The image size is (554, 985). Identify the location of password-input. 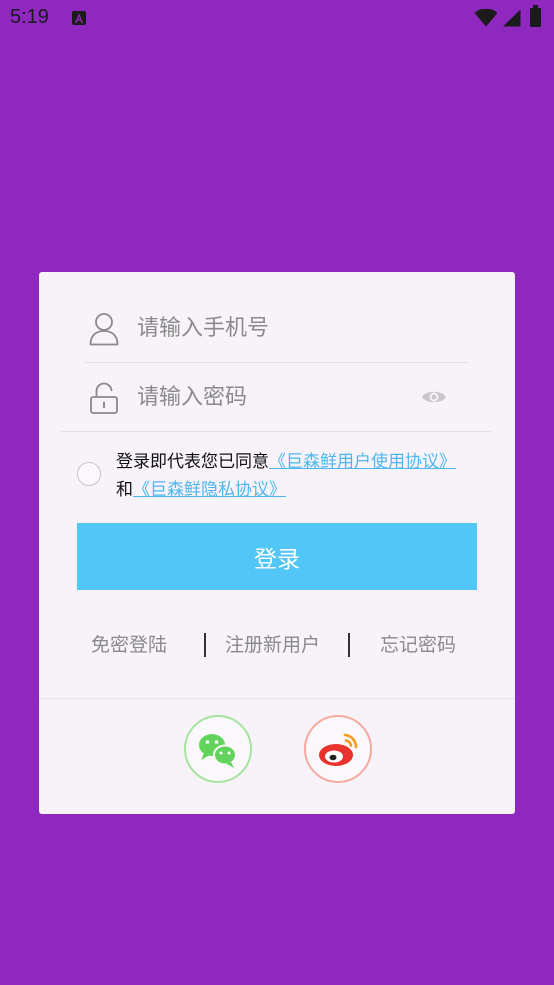
(272, 397).